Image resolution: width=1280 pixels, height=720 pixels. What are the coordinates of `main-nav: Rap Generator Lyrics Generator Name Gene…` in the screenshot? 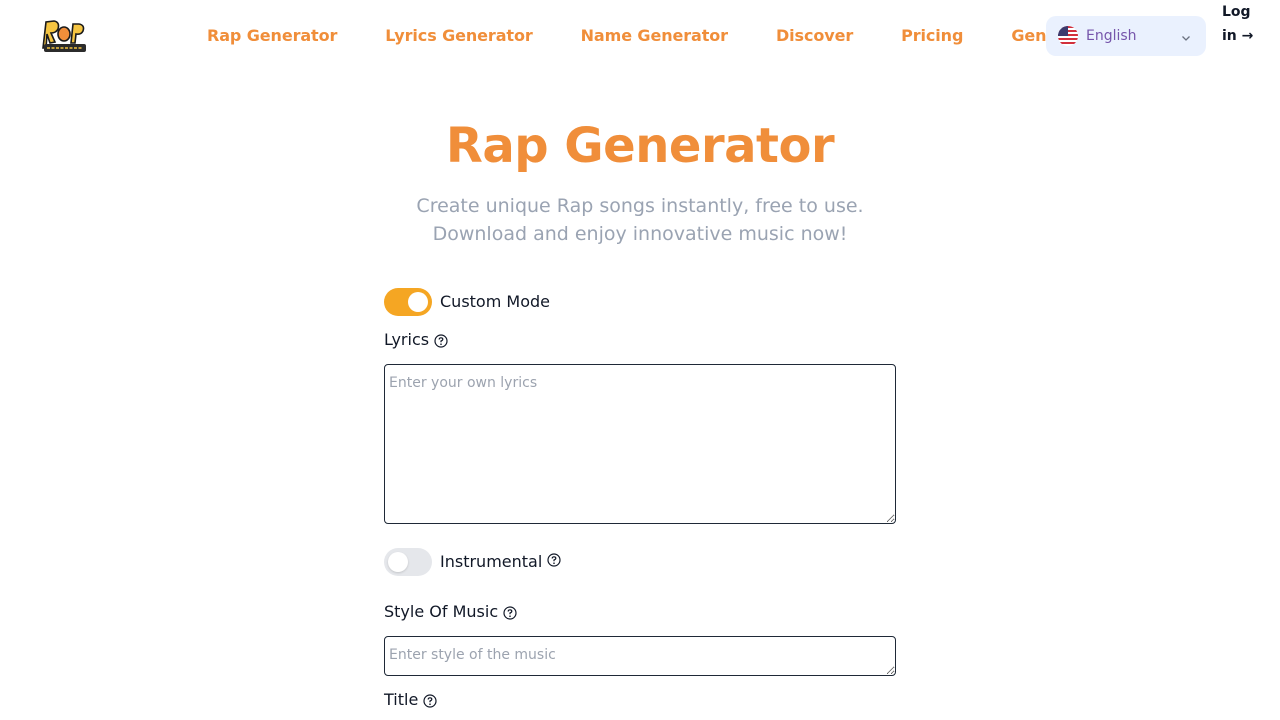 It's located at (659, 37).